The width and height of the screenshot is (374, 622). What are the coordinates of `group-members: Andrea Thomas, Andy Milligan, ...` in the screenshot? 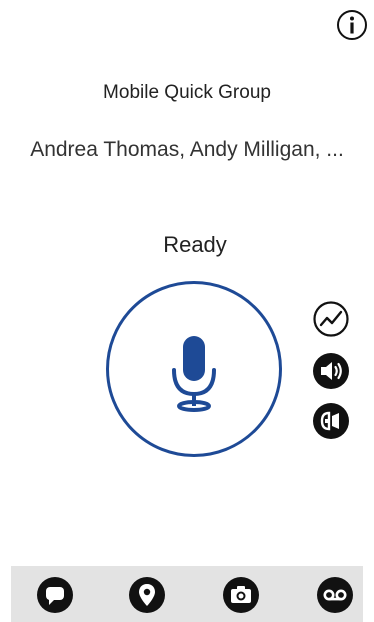 It's located at (187, 149).